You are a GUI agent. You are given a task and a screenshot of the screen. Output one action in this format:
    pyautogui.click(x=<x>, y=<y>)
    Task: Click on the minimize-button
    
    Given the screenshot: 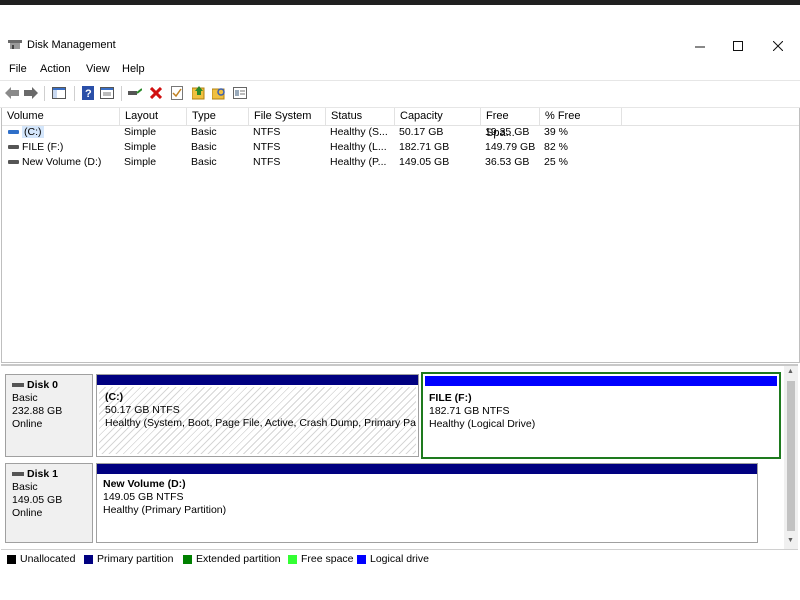 What is the action you would take?
    pyautogui.click(x=700, y=45)
    